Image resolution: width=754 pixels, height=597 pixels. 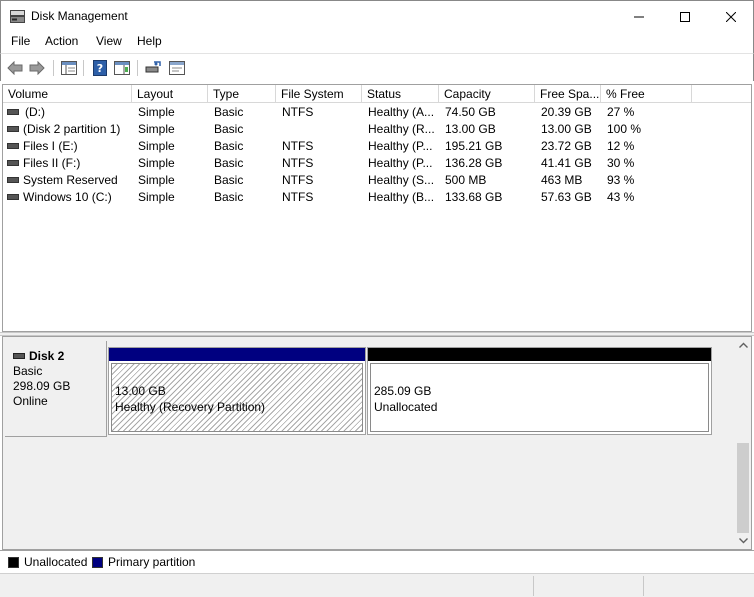 What do you see at coordinates (149, 41) in the screenshot?
I see `menu-help: Help` at bounding box center [149, 41].